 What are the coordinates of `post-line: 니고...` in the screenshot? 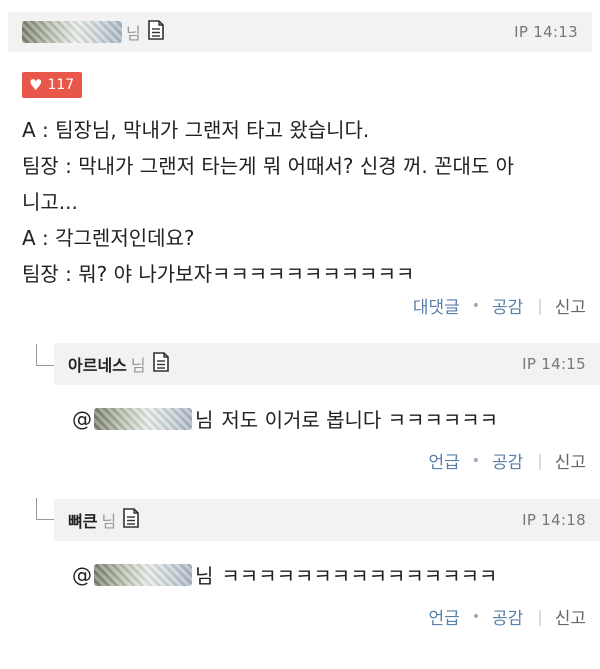 It's located at (50, 202).